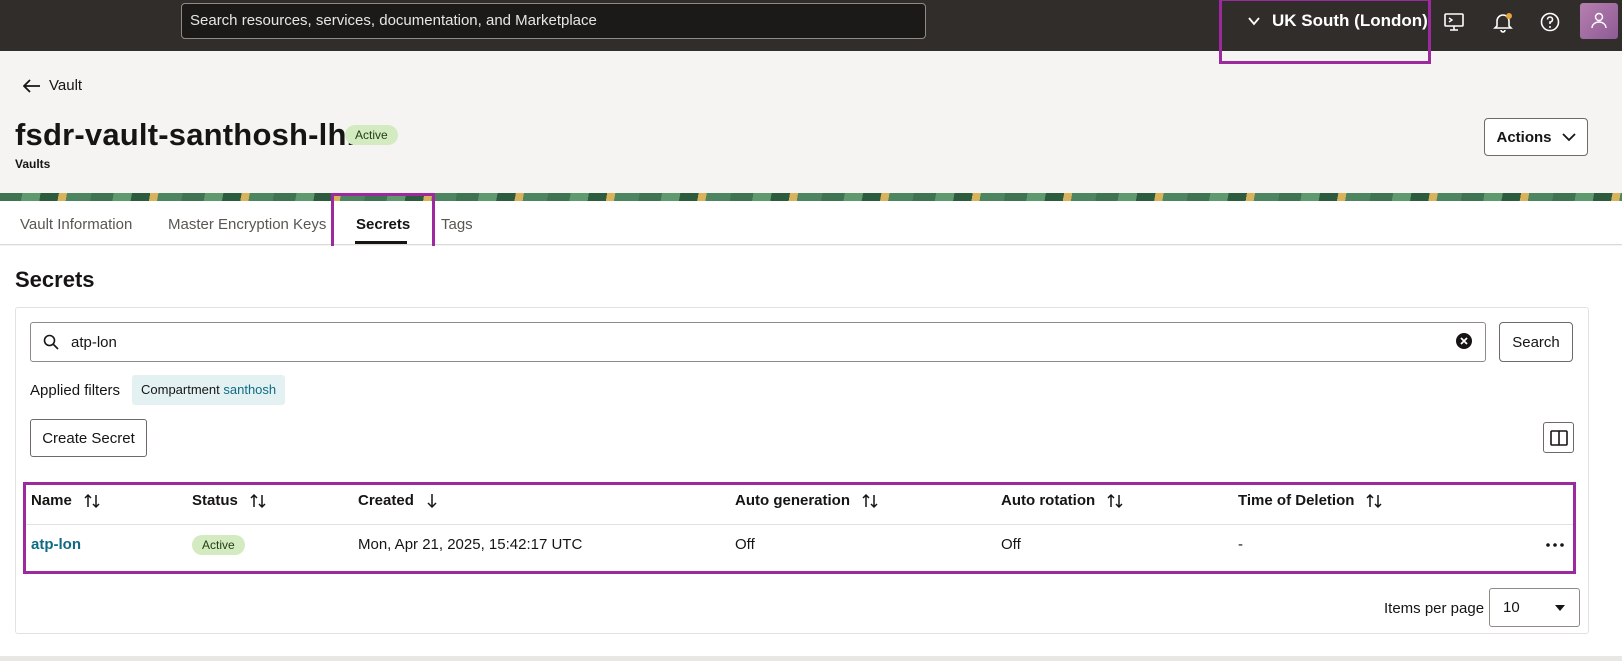 This screenshot has height=661, width=1622. I want to click on decorative-banner, so click(811, 197).